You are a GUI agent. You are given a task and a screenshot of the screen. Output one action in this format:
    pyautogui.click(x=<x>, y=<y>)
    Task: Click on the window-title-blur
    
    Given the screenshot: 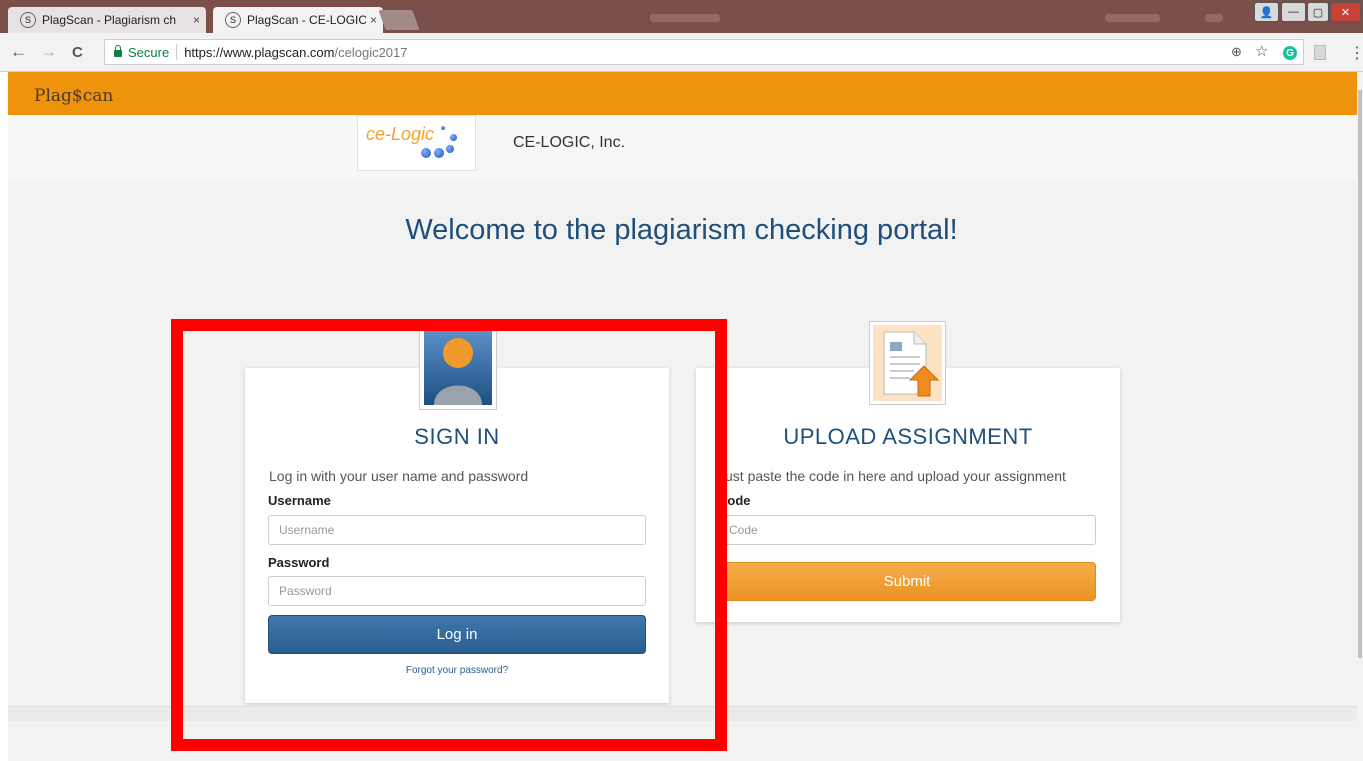 What is the action you would take?
    pyautogui.click(x=685, y=18)
    